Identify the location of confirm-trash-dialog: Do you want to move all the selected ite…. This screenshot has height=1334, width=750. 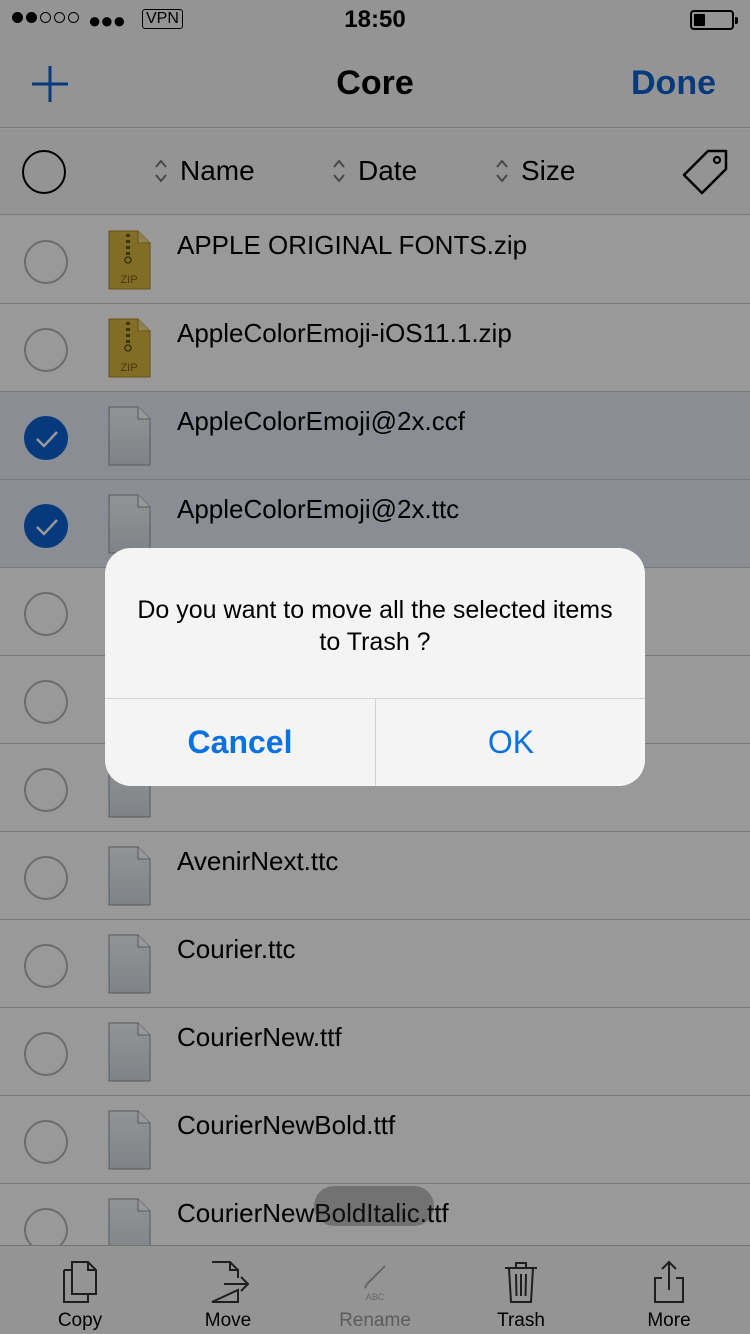
(375, 667).